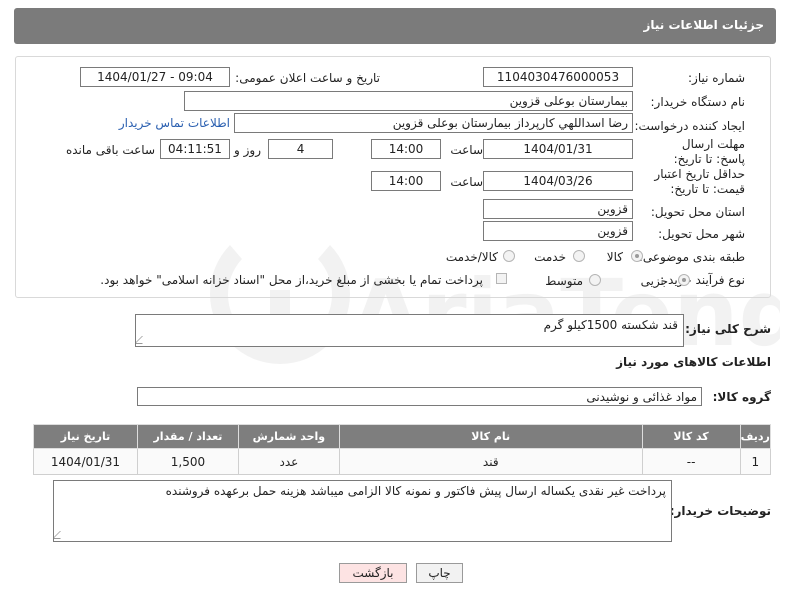  What do you see at coordinates (188, 436) in the screenshot?
I see `col-quantity: تعداد / مقدار` at bounding box center [188, 436].